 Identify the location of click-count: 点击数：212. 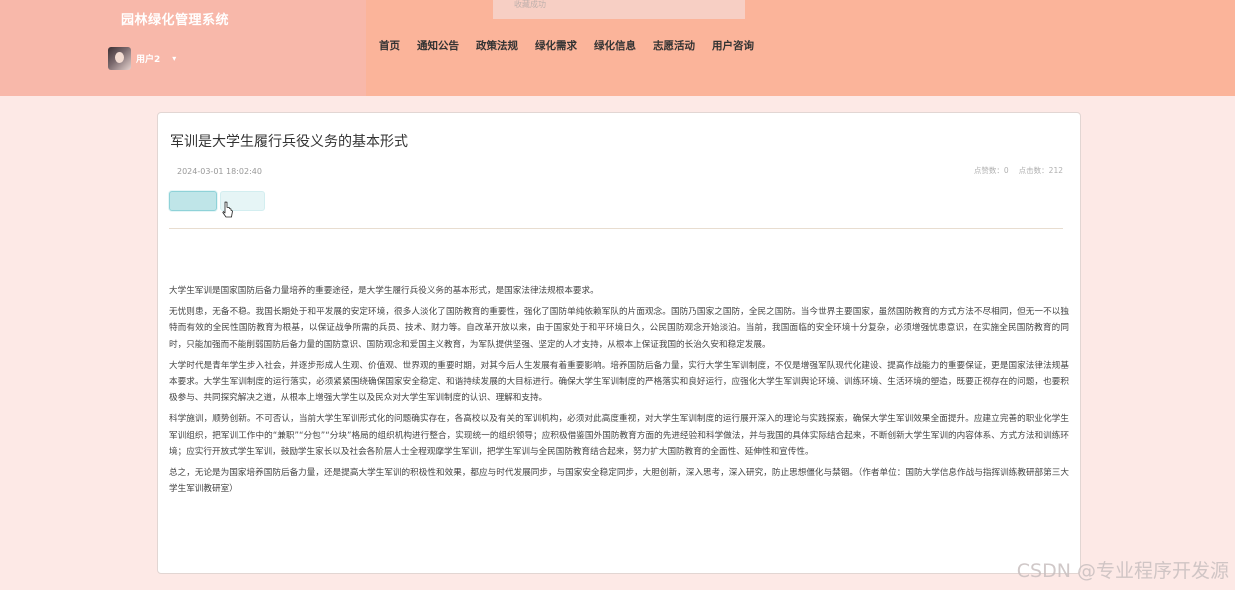
(1040, 170).